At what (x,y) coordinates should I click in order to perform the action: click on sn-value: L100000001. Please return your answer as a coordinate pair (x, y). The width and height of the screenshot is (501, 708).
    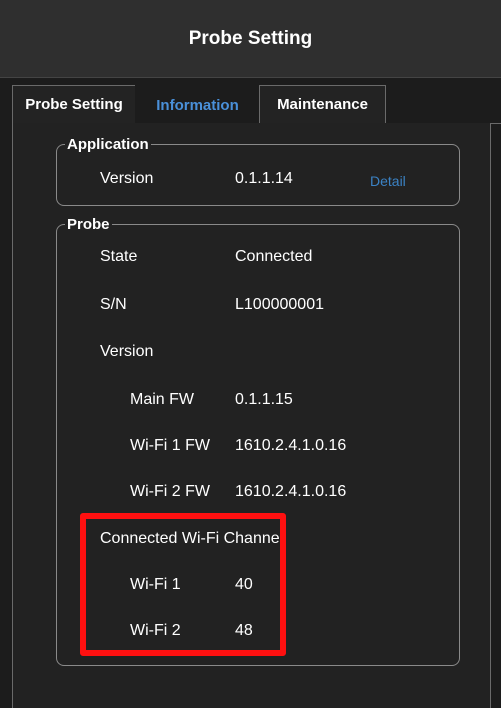
    Looking at the image, I should click on (279, 304).